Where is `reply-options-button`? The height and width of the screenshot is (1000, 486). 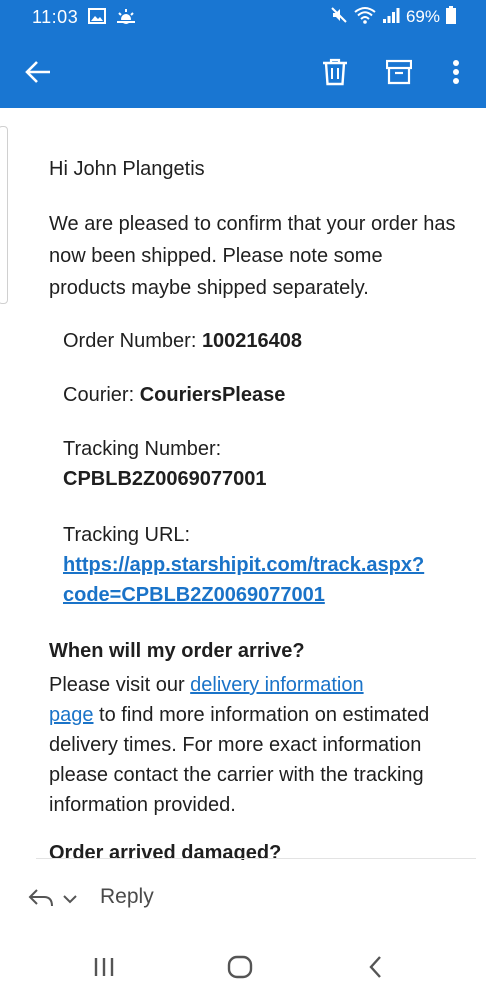
reply-options-button is located at coordinates (70, 901).